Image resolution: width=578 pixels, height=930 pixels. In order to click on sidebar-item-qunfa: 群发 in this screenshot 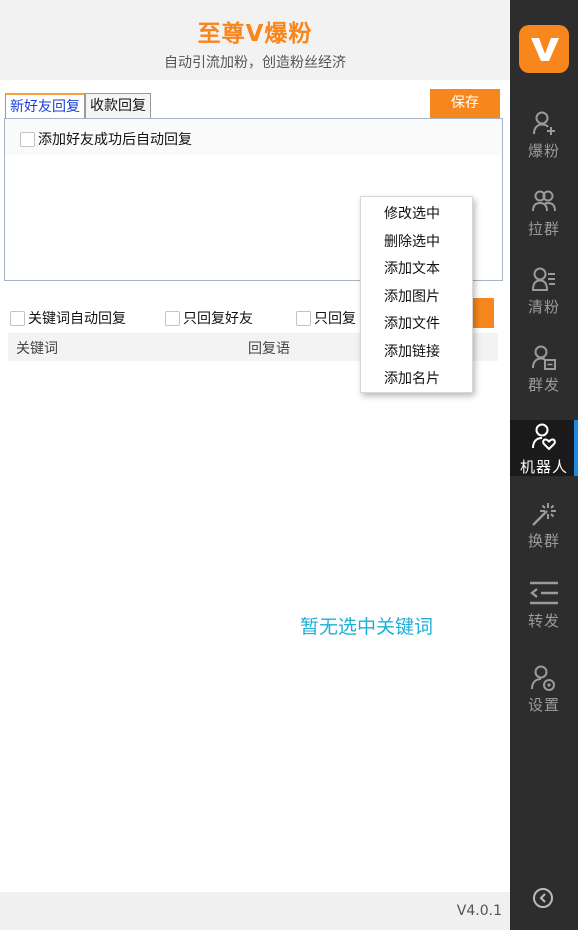, I will do `click(544, 373)`.